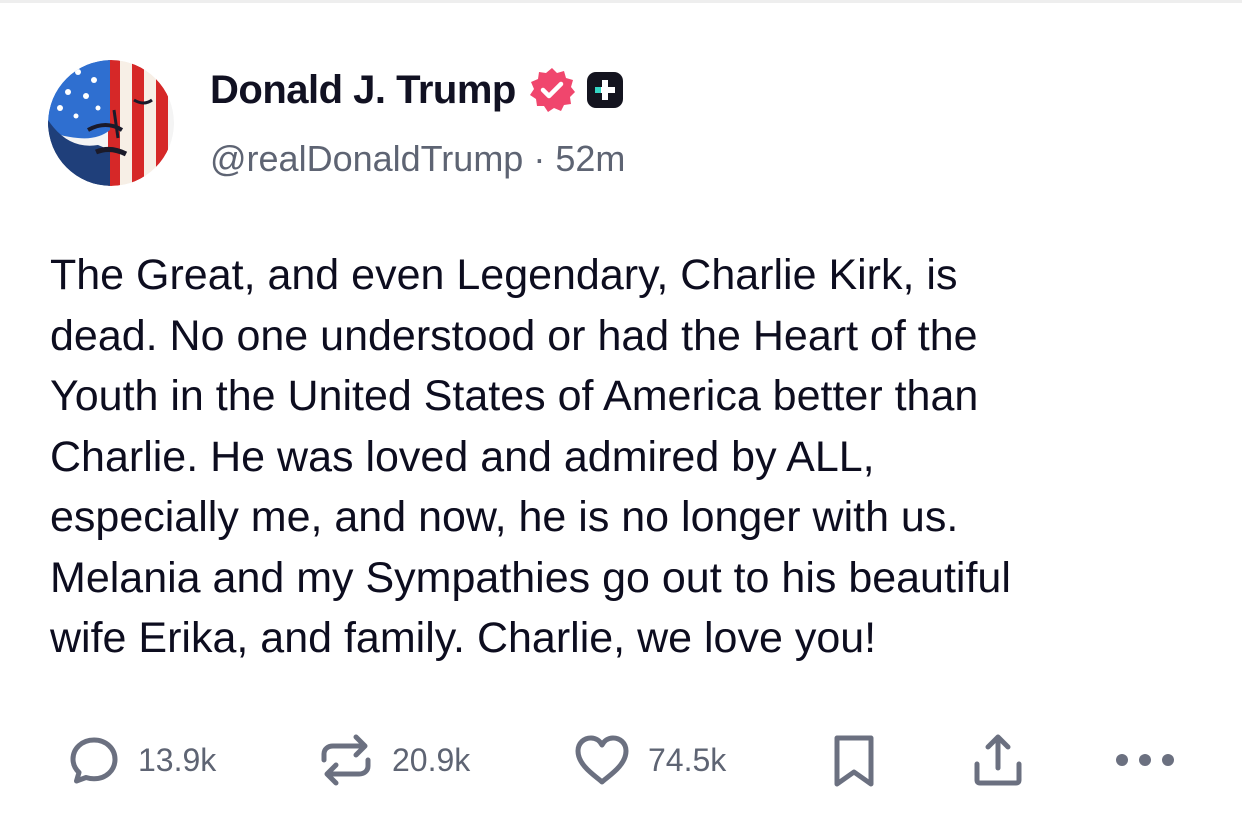  I want to click on share-icon, so click(998, 760).